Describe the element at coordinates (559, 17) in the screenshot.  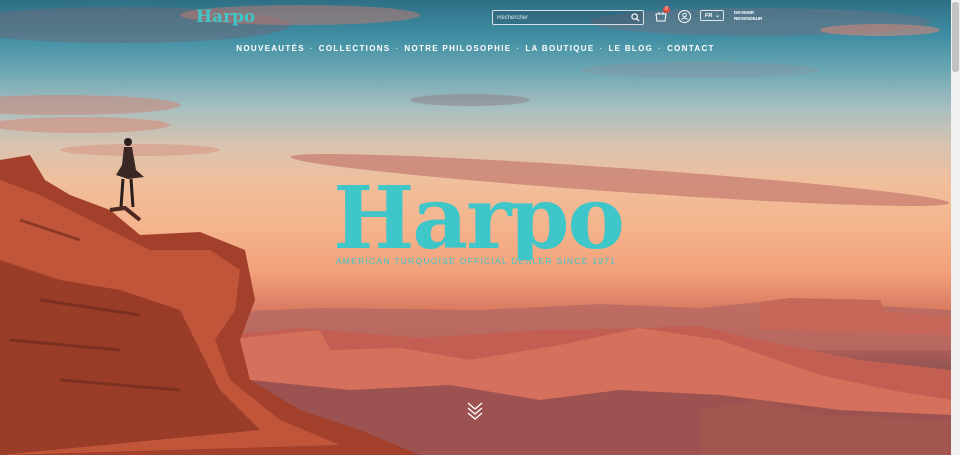
I see `search-input` at that location.